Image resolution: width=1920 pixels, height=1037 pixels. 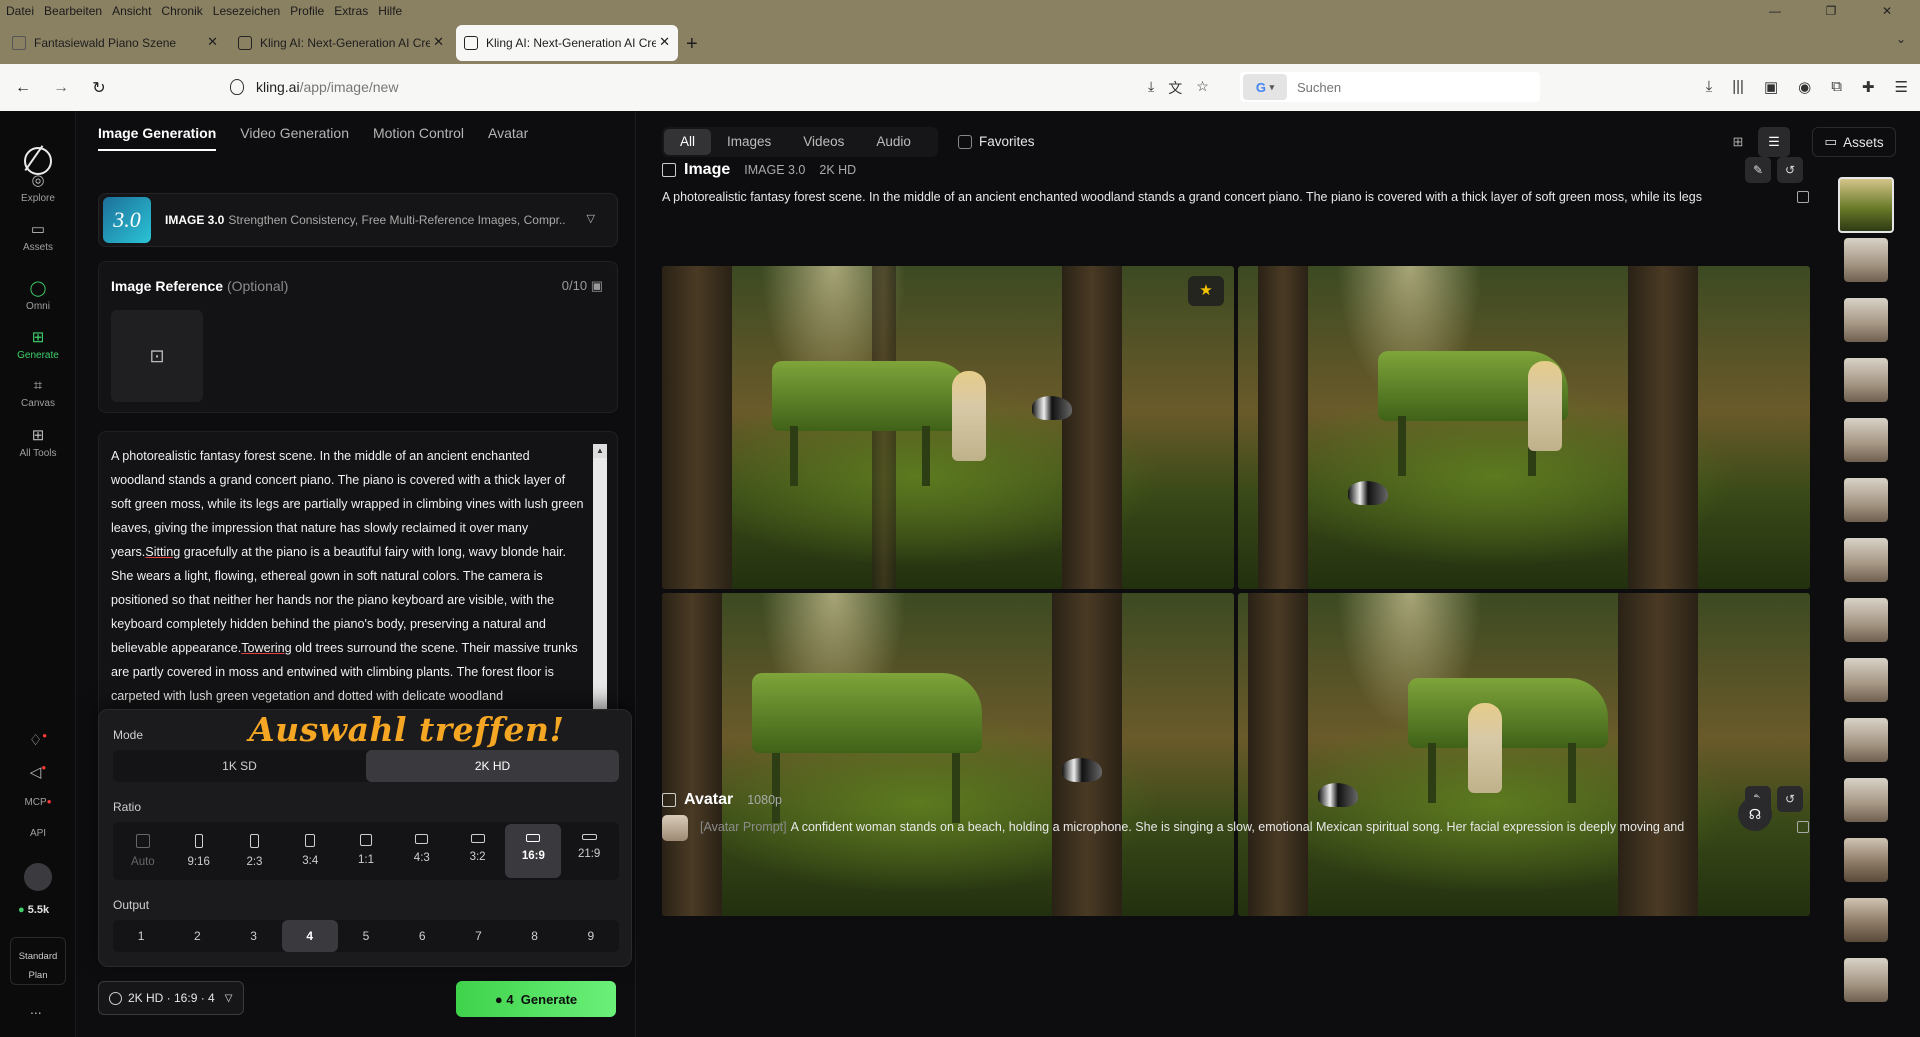 What do you see at coordinates (823, 142) in the screenshot?
I see `filter-videos: Videos` at bounding box center [823, 142].